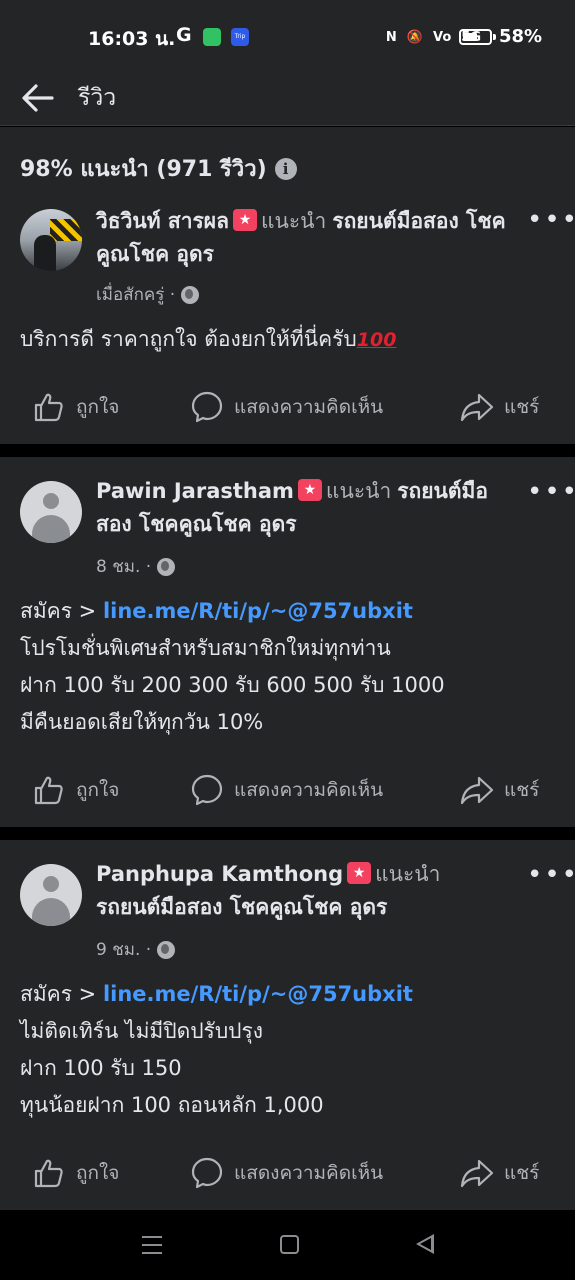  I want to click on google-icon: G, so click(184, 35).